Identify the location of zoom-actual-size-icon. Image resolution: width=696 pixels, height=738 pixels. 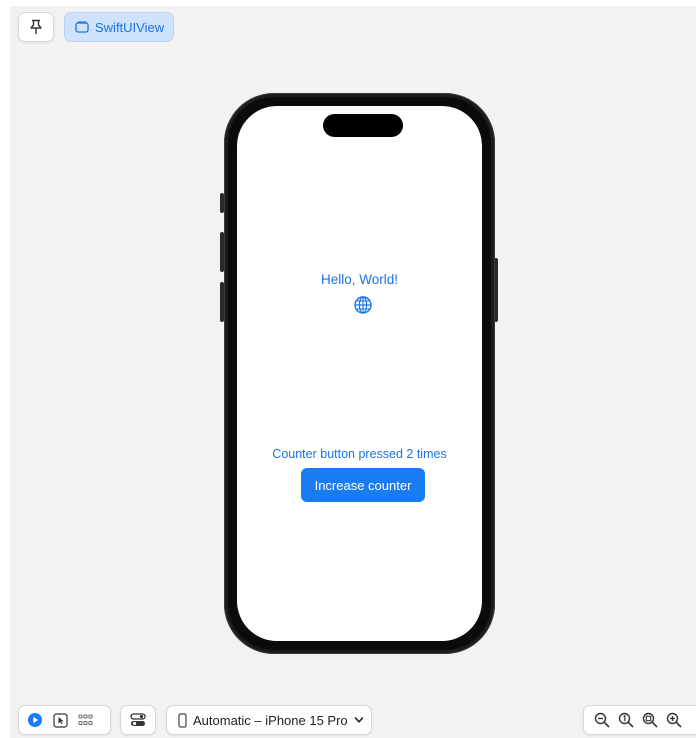
(626, 720).